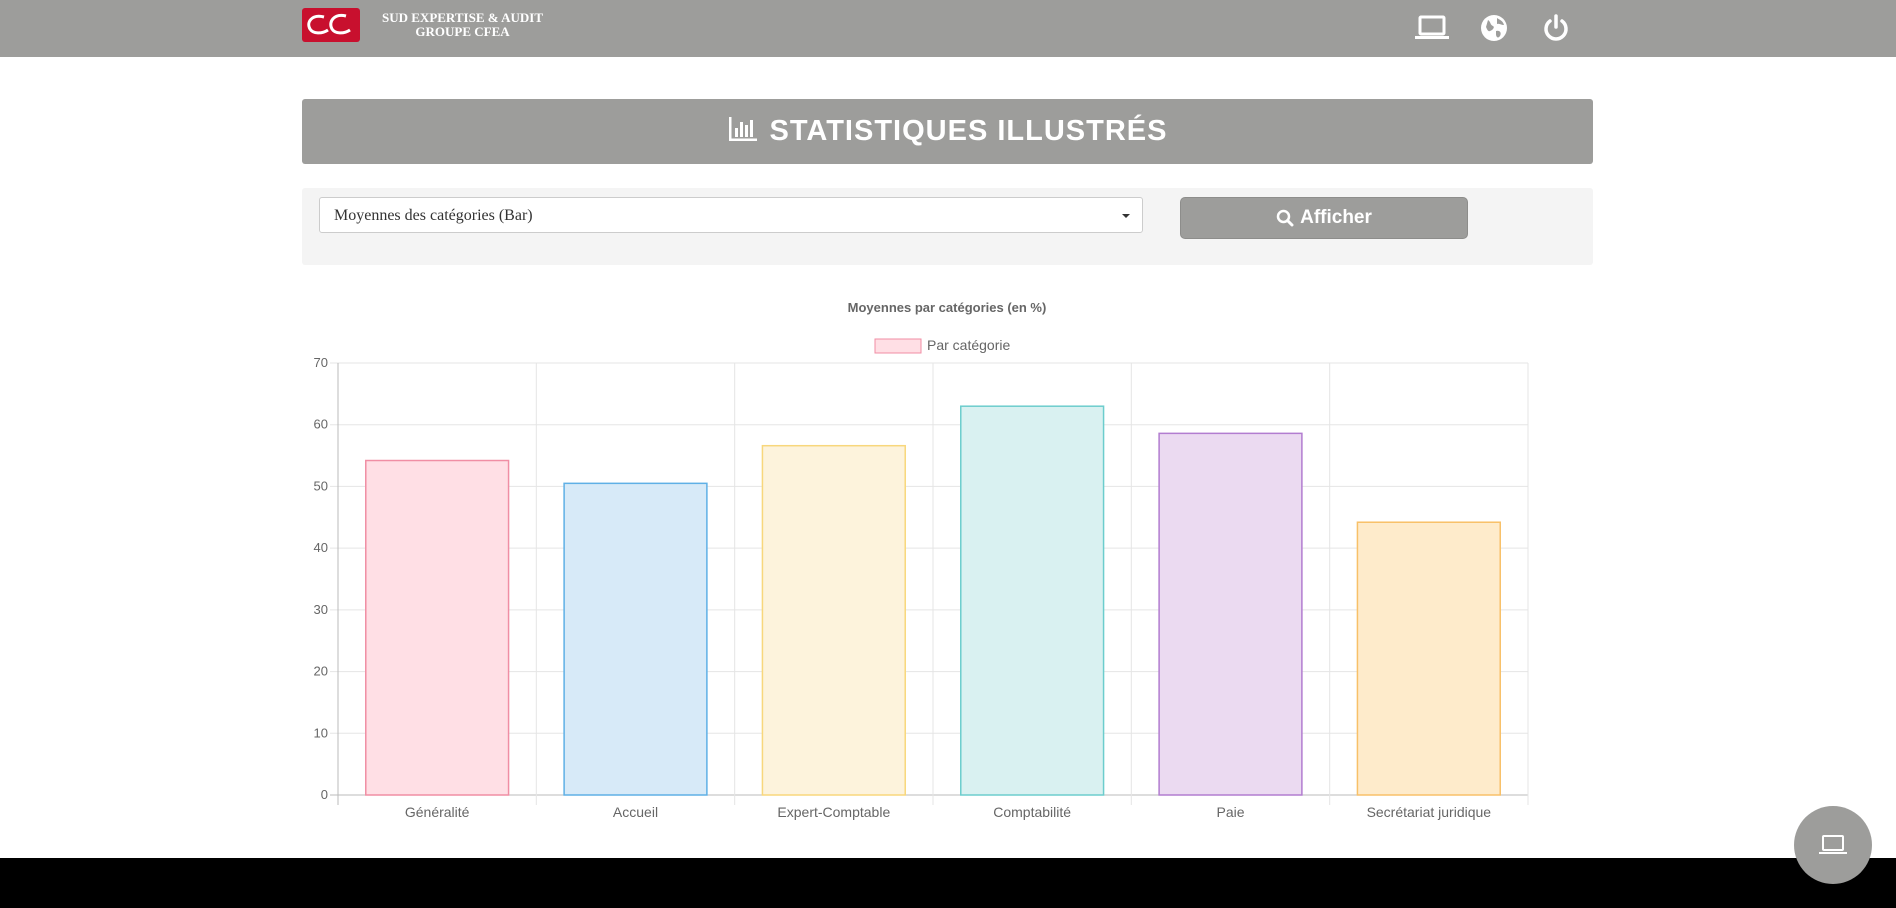  What do you see at coordinates (321, 362) in the screenshot?
I see `y-tick-label: 70` at bounding box center [321, 362].